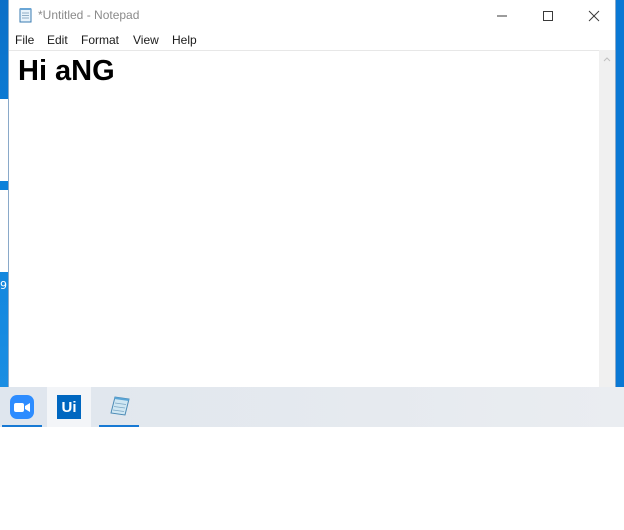  Describe the element at coordinates (57, 40) in the screenshot. I see `menu-edit: Edit` at that location.